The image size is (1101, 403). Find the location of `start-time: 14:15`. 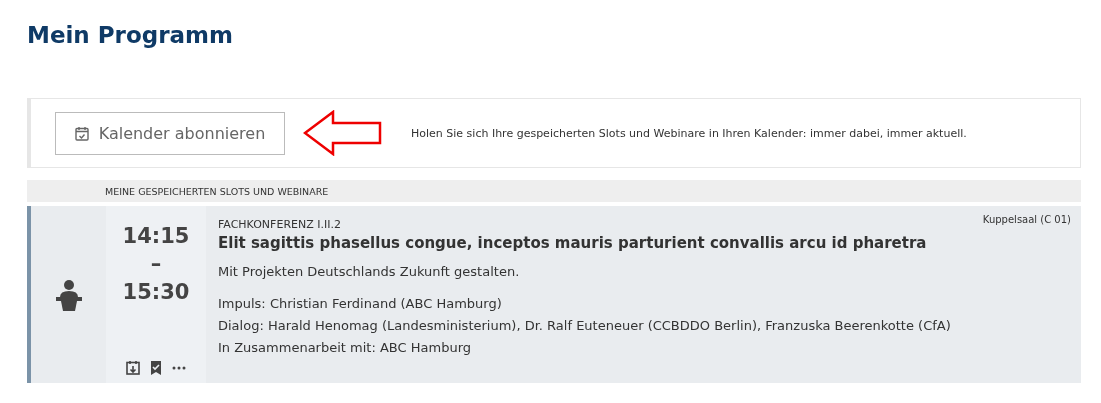

start-time: 14:15 is located at coordinates (156, 236).